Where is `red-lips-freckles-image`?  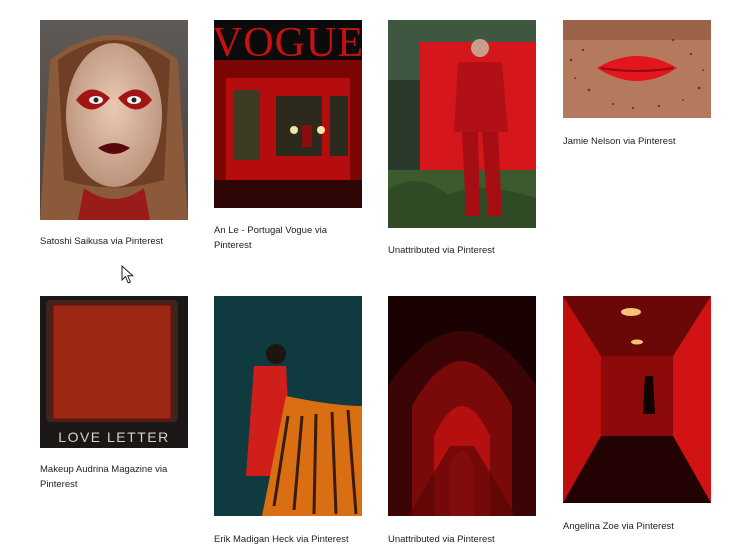
red-lips-freckles-image is located at coordinates (637, 69).